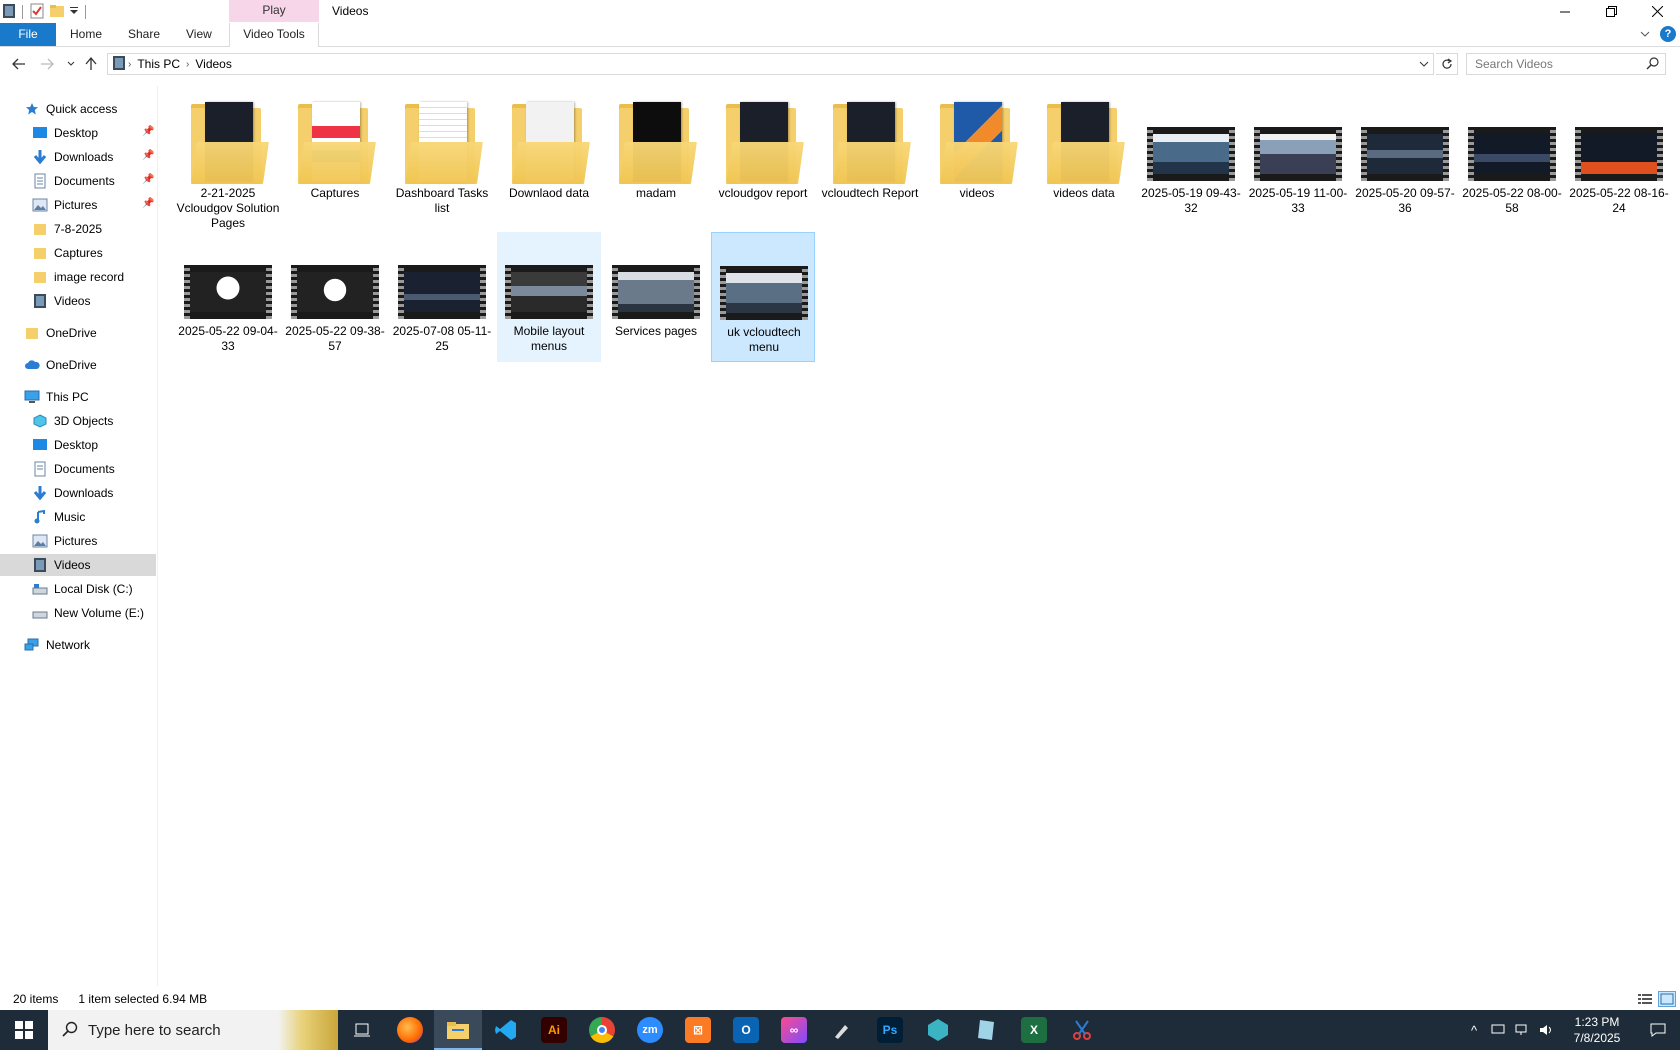 Image resolution: width=1680 pixels, height=1050 pixels. I want to click on breadcrumb-videos: Videos, so click(213, 64).